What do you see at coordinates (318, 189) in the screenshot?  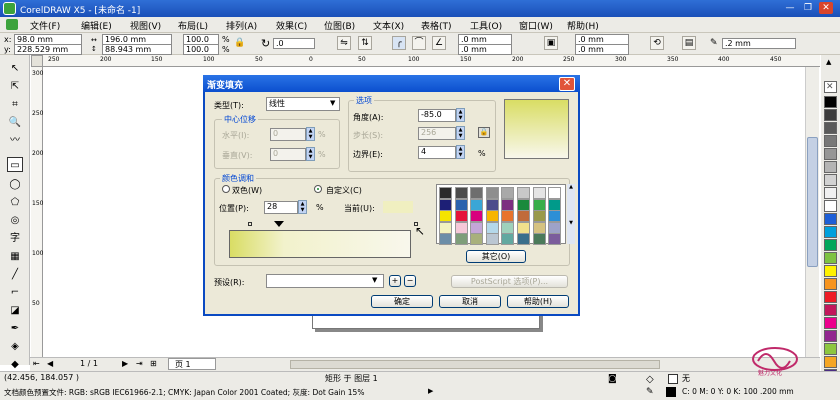 I see `custom-radio` at bounding box center [318, 189].